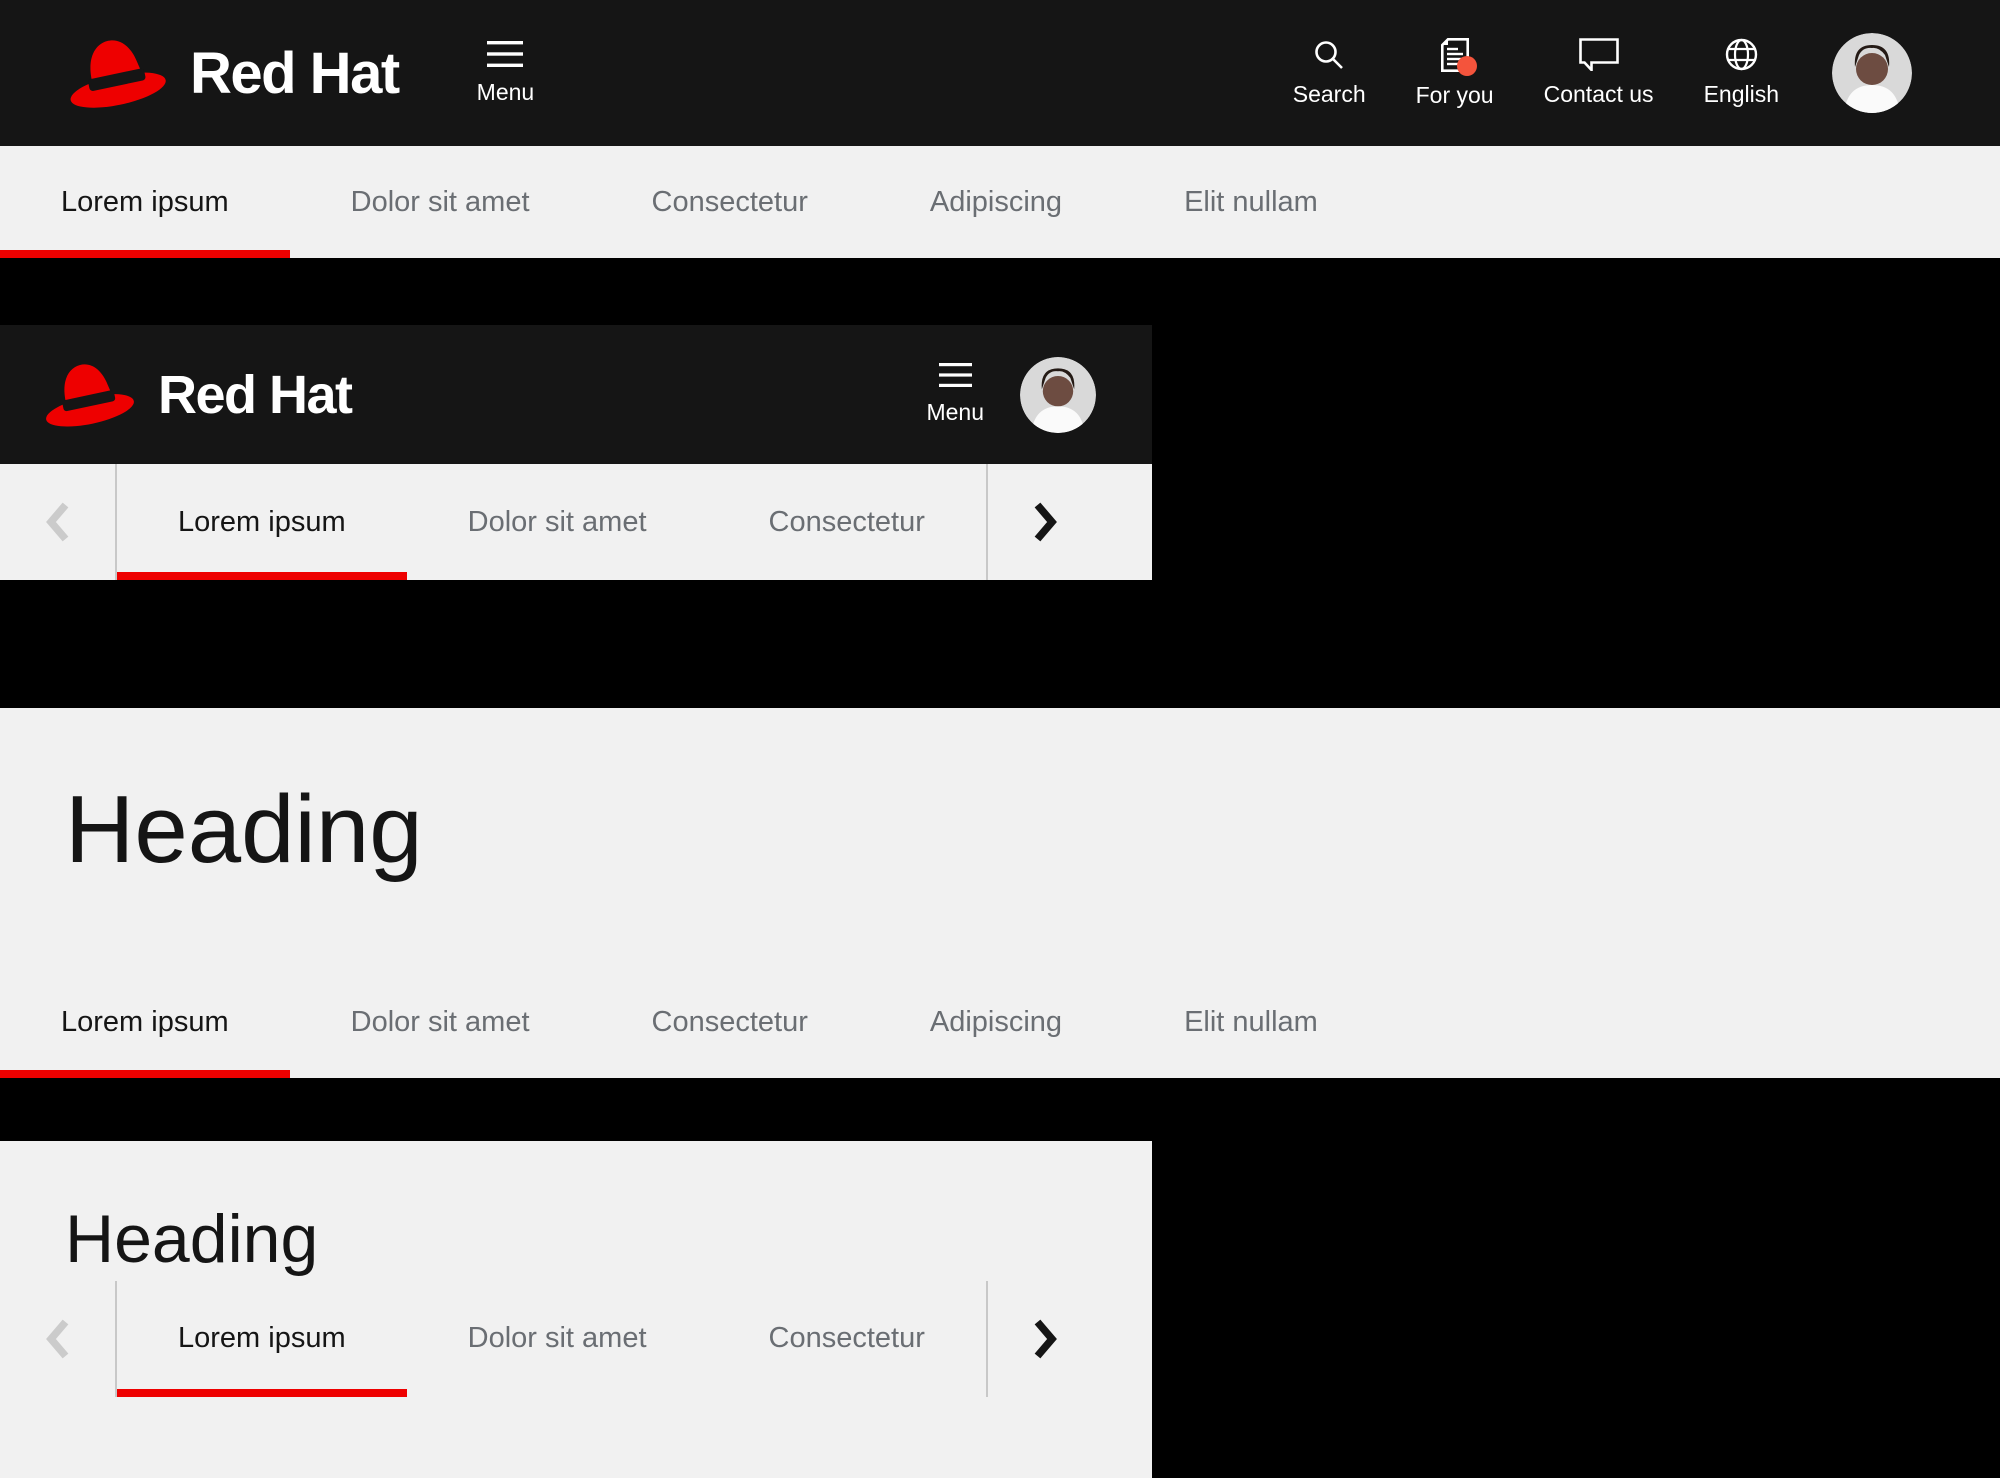 The height and width of the screenshot is (1478, 2000). I want to click on utility-nav: Search For you Contact us English, so click(1536, 73).